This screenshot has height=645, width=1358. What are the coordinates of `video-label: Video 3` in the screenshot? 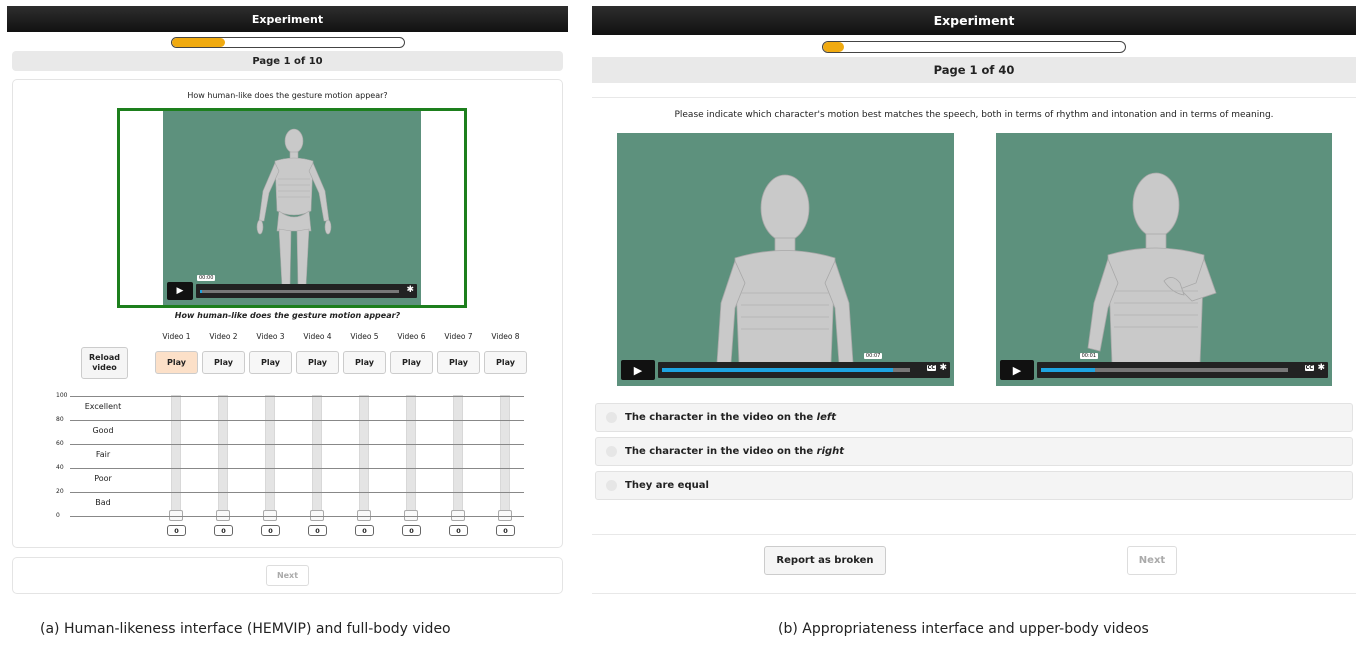 It's located at (270, 336).